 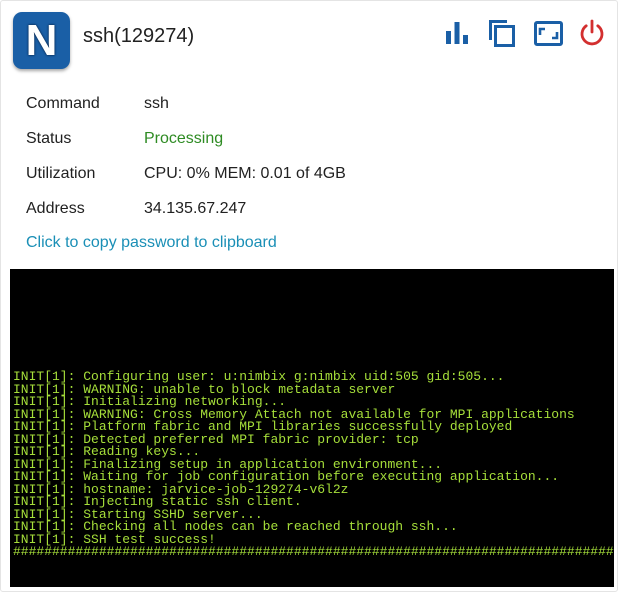 I want to click on app-logo-letter: N, so click(x=41, y=40).